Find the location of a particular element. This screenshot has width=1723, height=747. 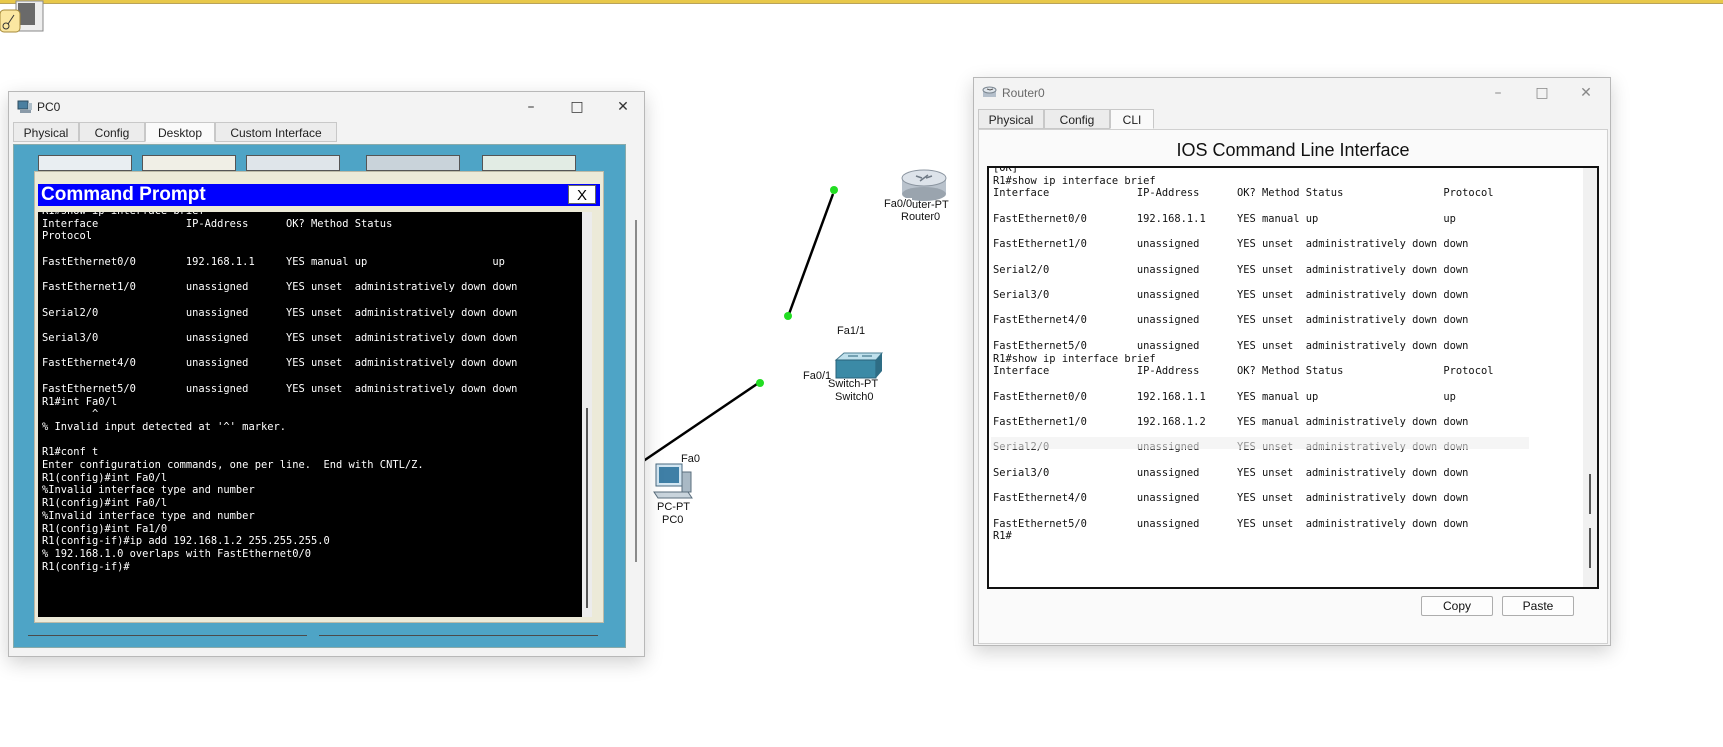

tab-desktop: Desktop is located at coordinates (180, 132).